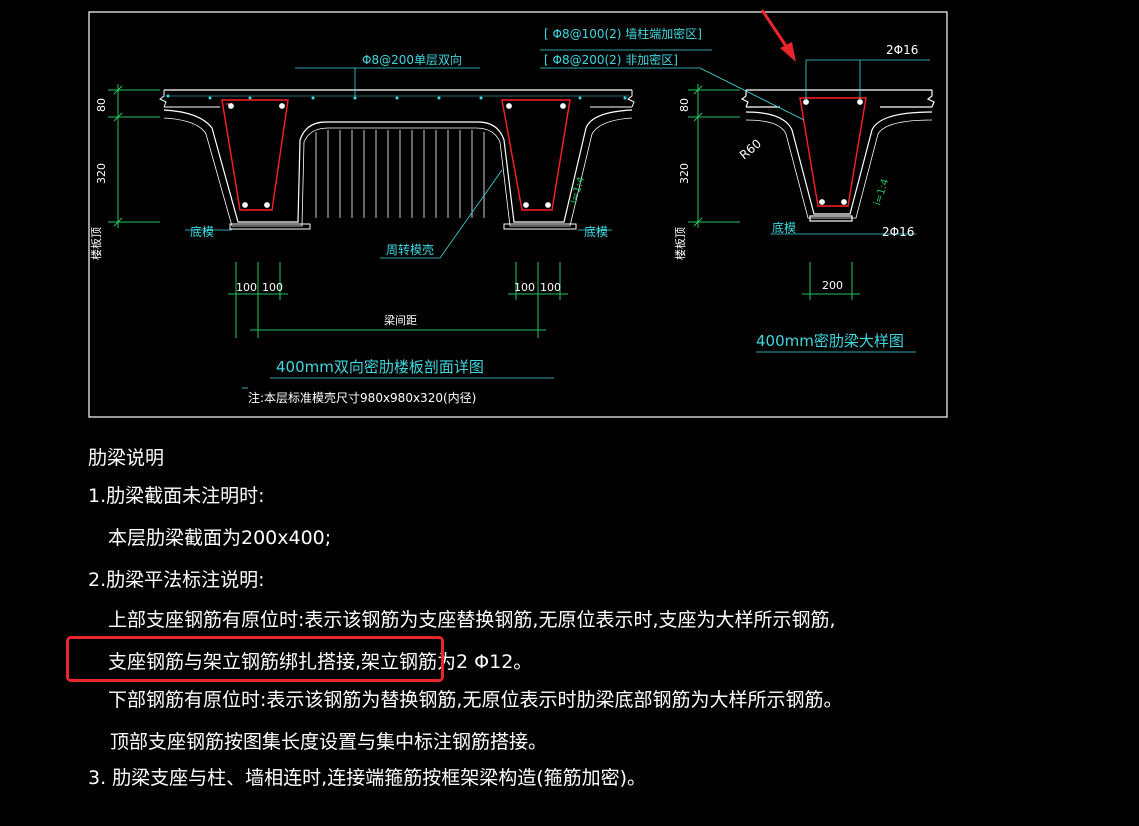  What do you see at coordinates (272, 287) in the screenshot?
I see `dim-100-b: 100` at bounding box center [272, 287].